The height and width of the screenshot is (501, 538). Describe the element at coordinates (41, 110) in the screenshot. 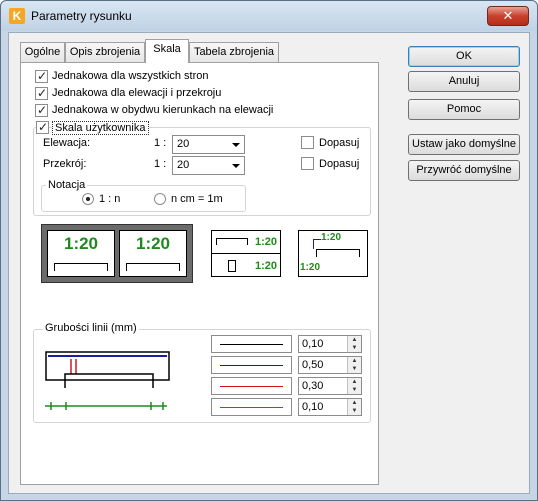

I see `same-both-directions-checkbox` at that location.